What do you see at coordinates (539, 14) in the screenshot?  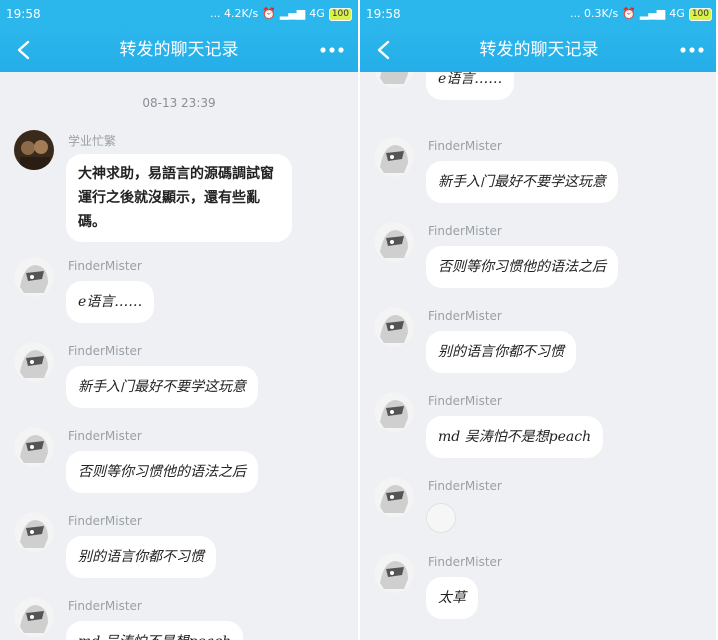 I see `status-bar: 19:58 ... 0.3K/s ⏰ ▂▄▆ 4G 100` at bounding box center [539, 14].